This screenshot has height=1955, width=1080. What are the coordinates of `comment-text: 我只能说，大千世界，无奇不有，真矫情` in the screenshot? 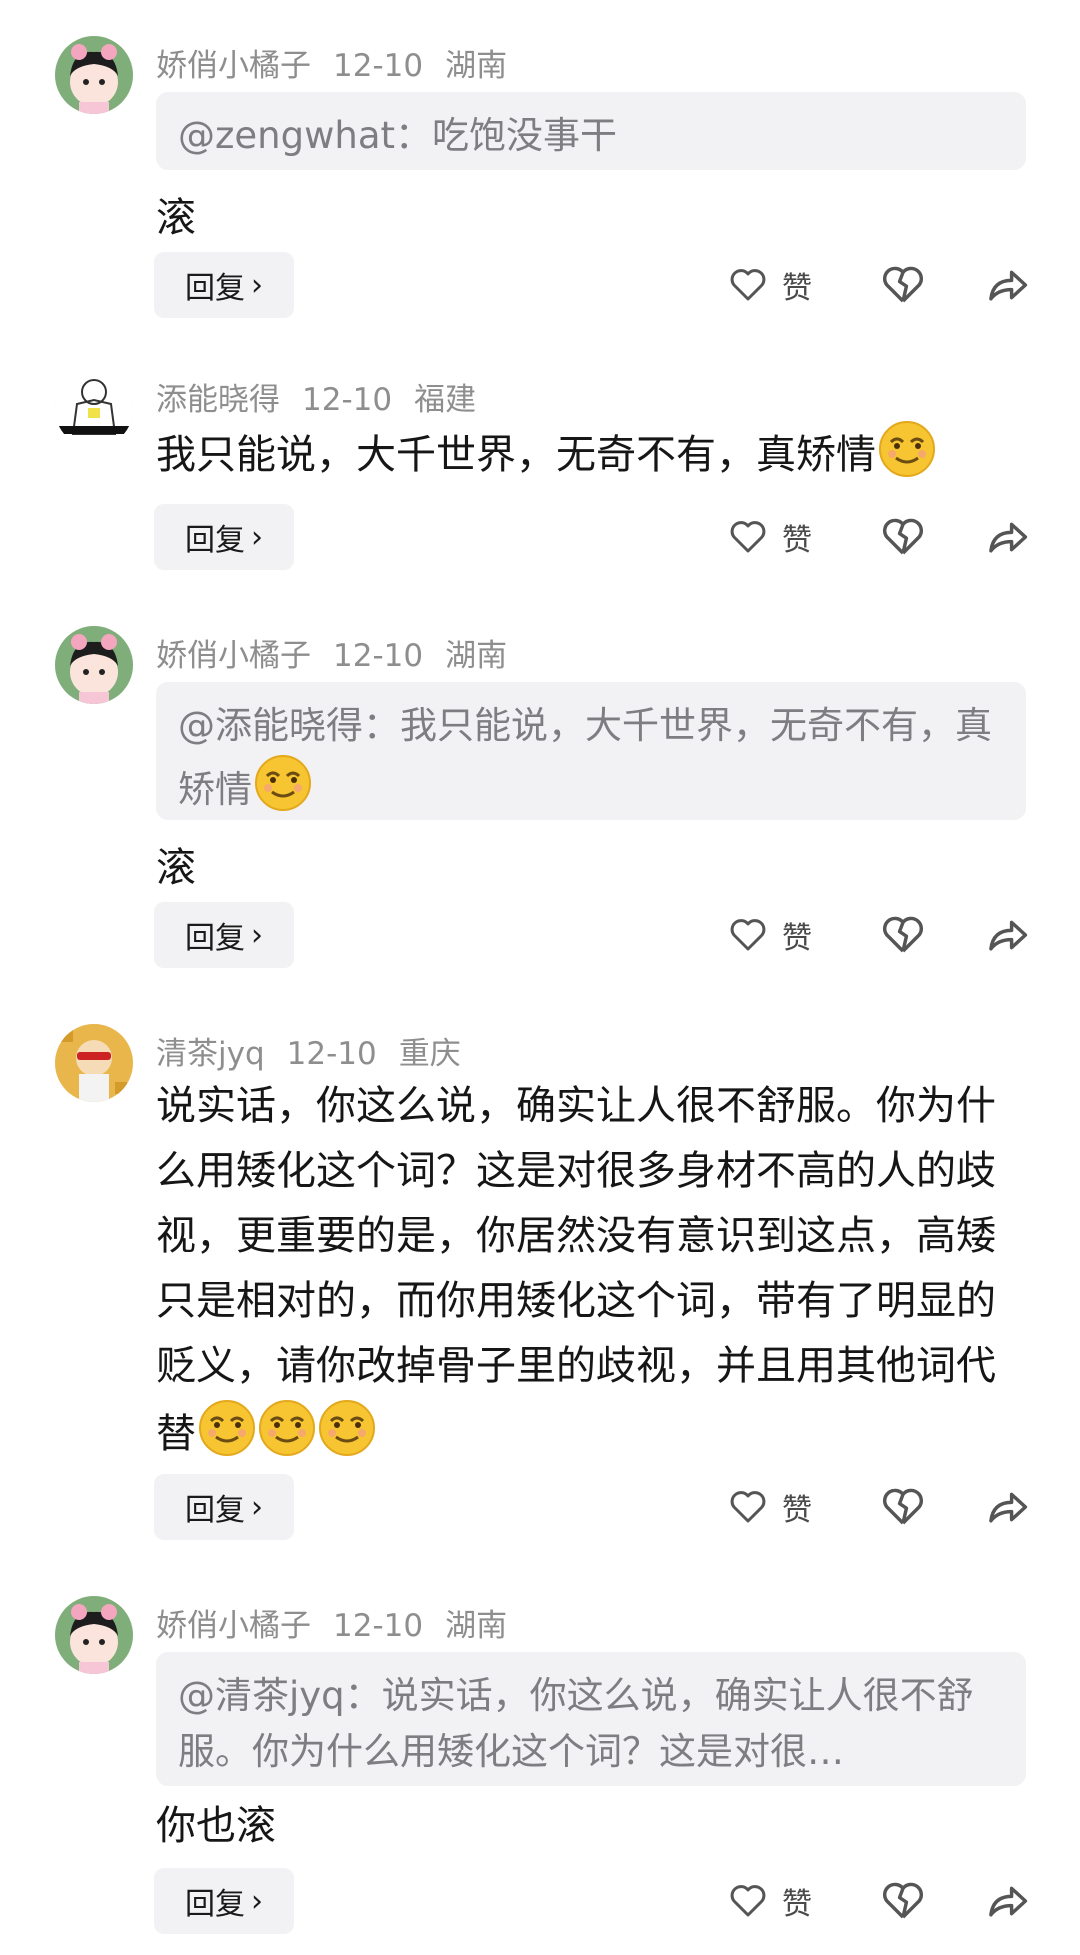 It's located at (591, 454).